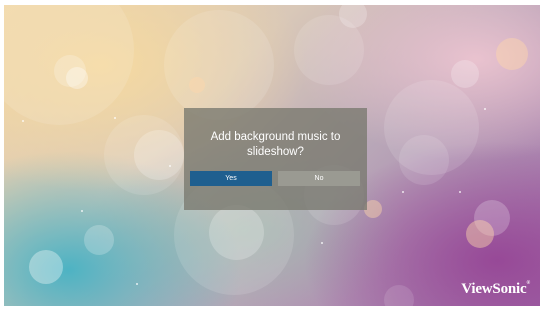 This screenshot has height=310, width=544. What do you see at coordinates (528, 283) in the screenshot?
I see `registered-mark: ®` at bounding box center [528, 283].